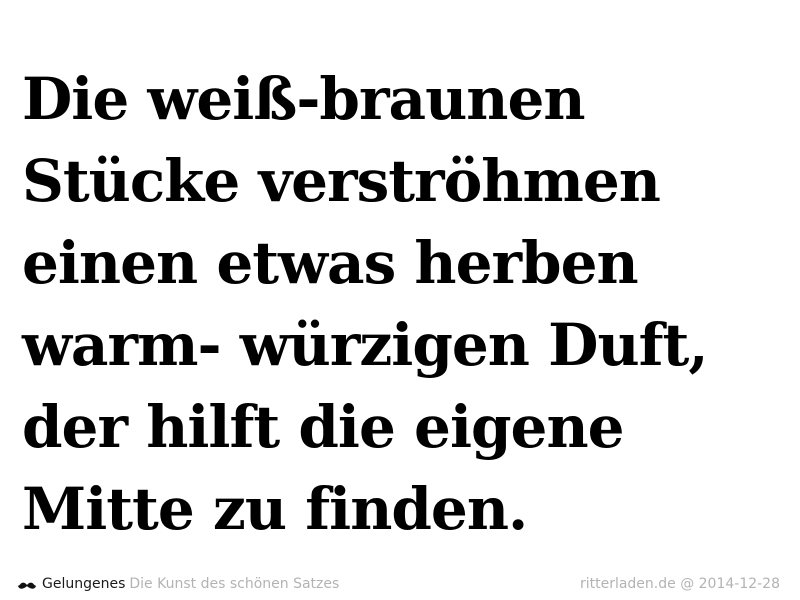 This screenshot has height=600, width=800. I want to click on quote-line: Stücke verströhmen, so click(341, 181).